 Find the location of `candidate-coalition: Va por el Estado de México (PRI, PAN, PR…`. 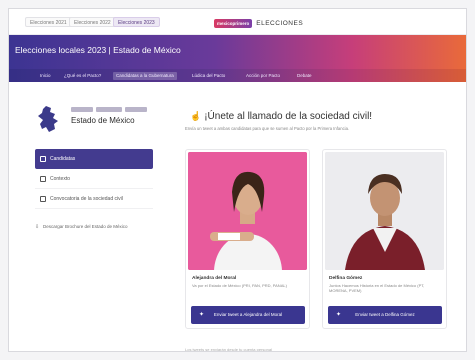

candidate-coalition: Va por el Estado de México (PRI, PAN, PR… is located at coordinates (239, 285).